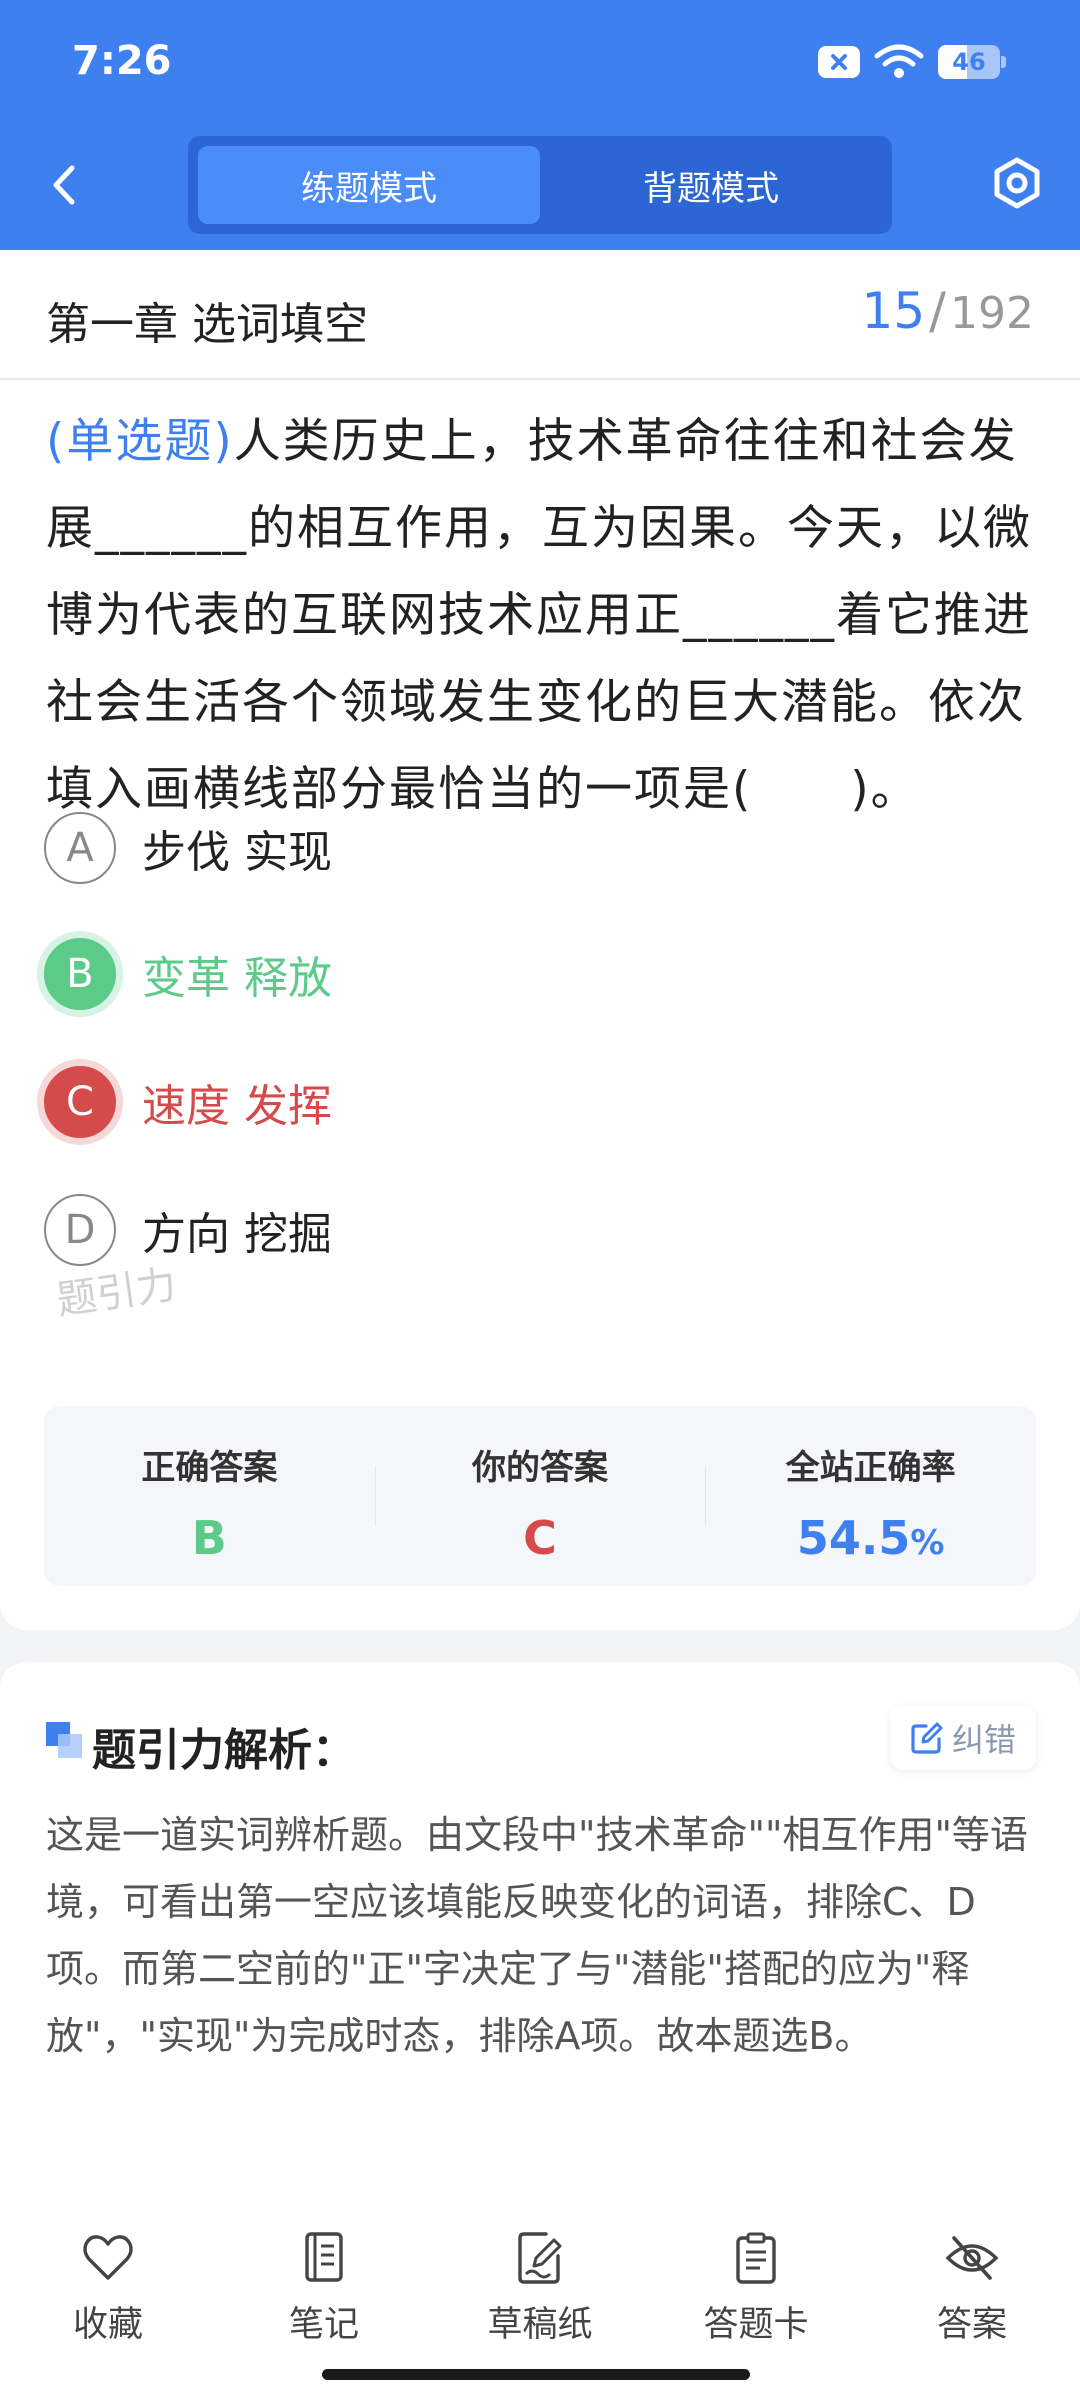 This screenshot has height=2400, width=1080. What do you see at coordinates (972, 2301) in the screenshot?
I see `show-answer-tab: 答案` at bounding box center [972, 2301].